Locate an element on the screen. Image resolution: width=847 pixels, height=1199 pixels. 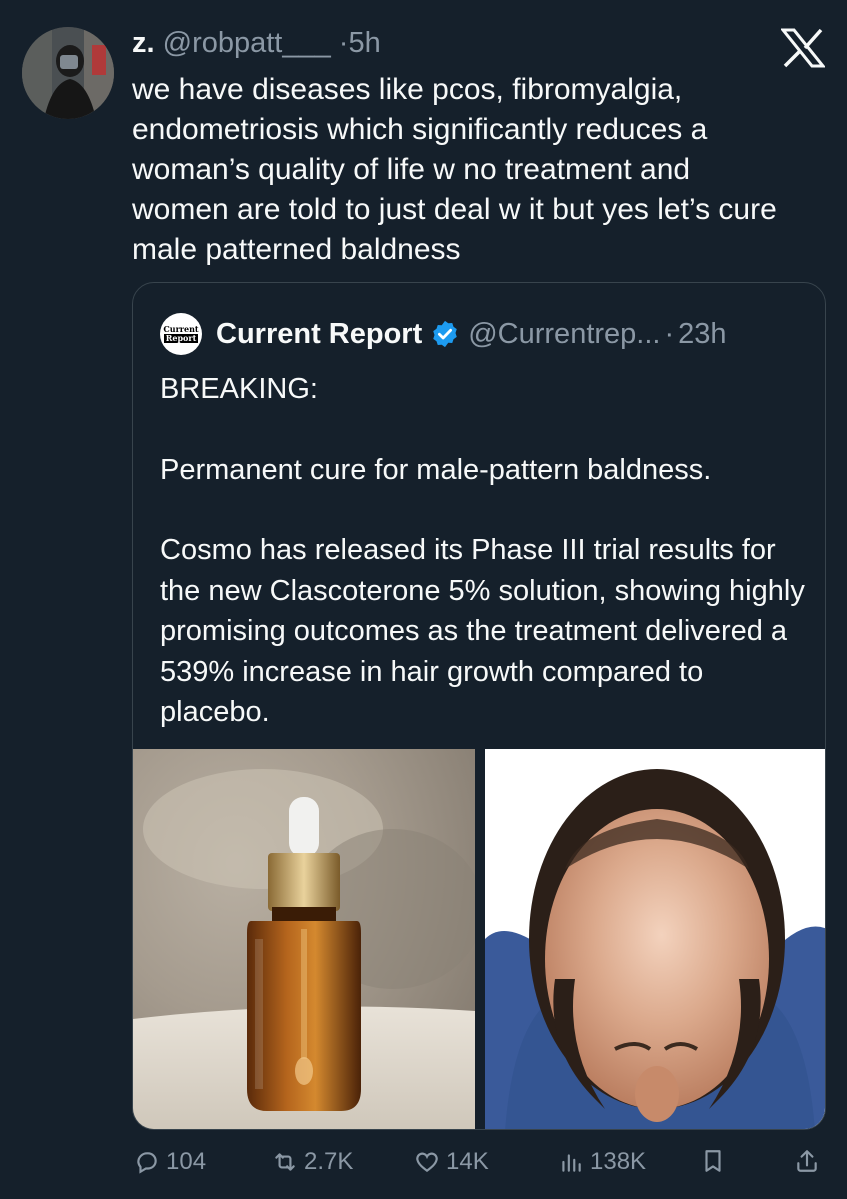
balding-head-image is located at coordinates (655, 939).